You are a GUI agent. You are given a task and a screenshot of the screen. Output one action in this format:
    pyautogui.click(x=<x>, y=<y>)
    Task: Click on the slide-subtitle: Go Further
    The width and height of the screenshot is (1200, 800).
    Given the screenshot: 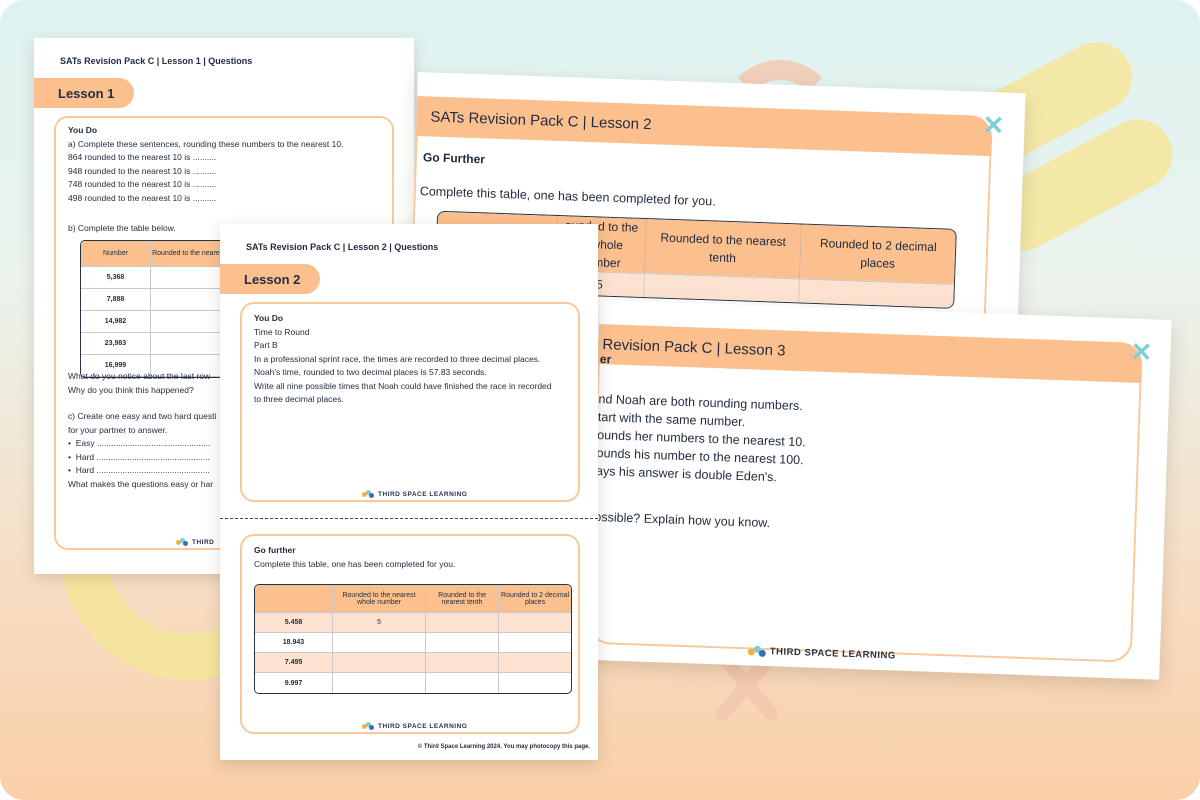 What is the action you would take?
    pyautogui.click(x=454, y=158)
    